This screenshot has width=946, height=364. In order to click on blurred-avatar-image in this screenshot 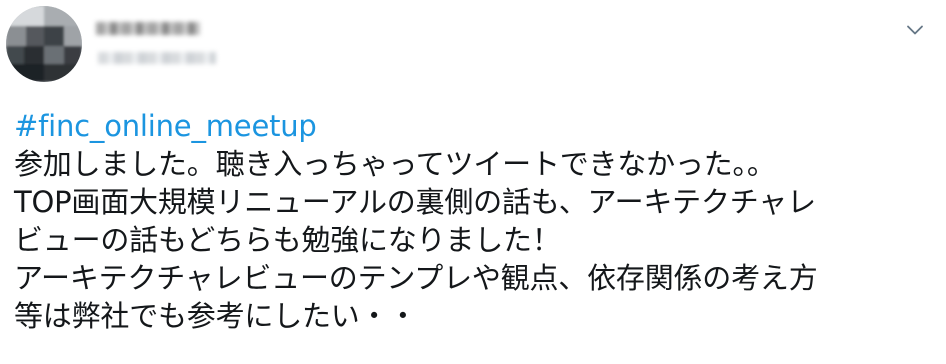, I will do `click(44, 44)`.